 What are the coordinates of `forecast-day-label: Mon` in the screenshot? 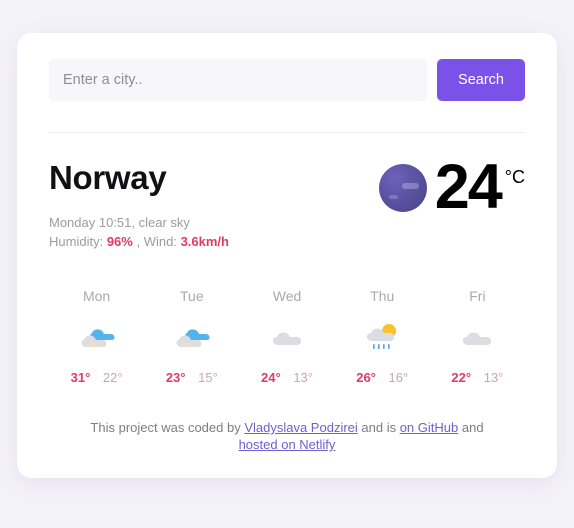 It's located at (96, 296).